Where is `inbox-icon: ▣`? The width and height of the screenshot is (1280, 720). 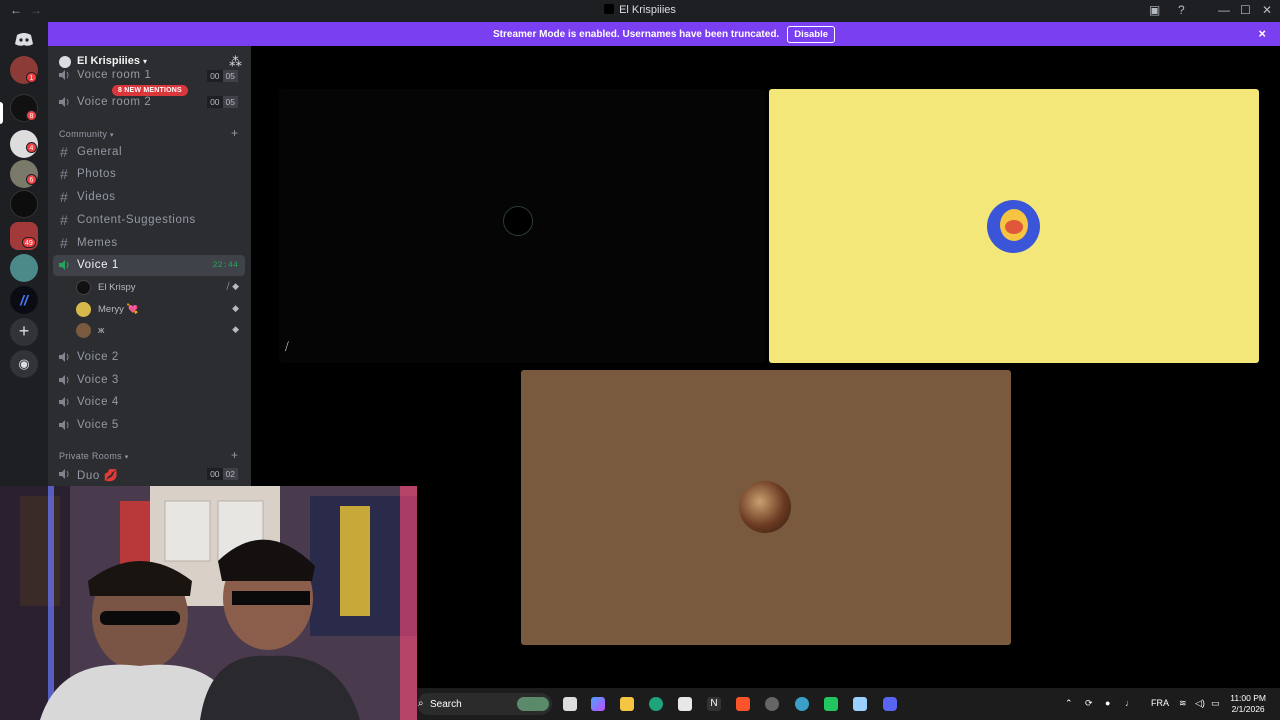 inbox-icon: ▣ is located at coordinates (1154, 10).